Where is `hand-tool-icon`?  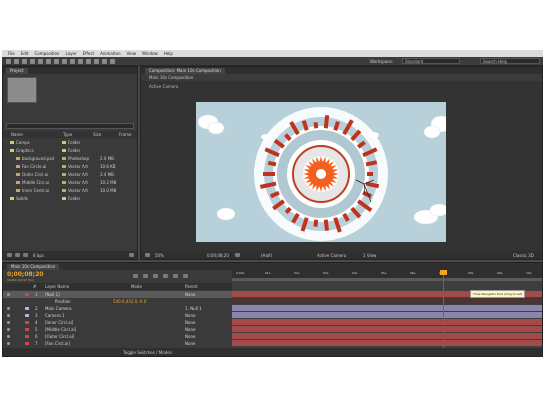 hand-tool-icon is located at coordinates (16, 61).